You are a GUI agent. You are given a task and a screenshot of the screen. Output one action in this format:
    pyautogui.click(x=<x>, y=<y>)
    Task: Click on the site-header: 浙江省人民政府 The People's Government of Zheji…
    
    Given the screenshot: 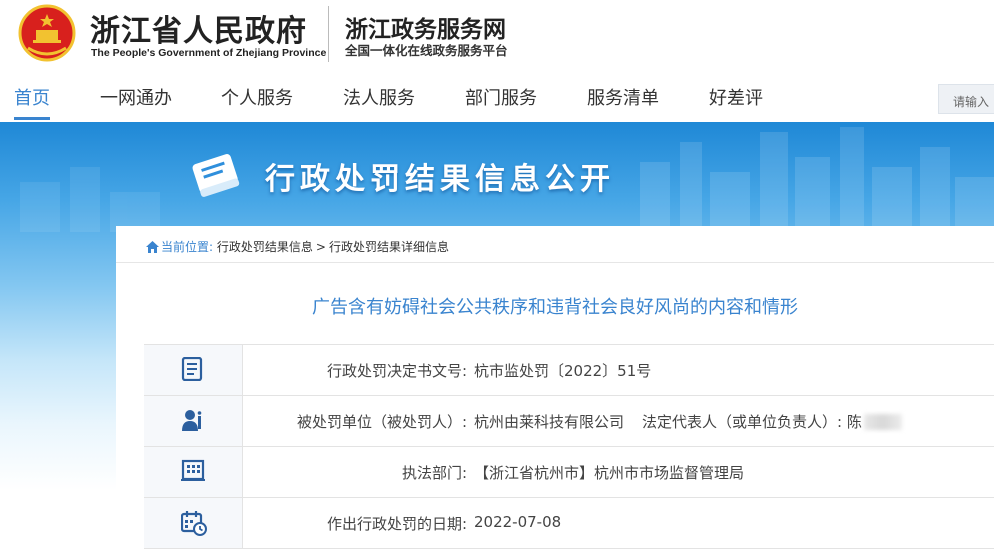 What is the action you would take?
    pyautogui.click(x=497, y=36)
    